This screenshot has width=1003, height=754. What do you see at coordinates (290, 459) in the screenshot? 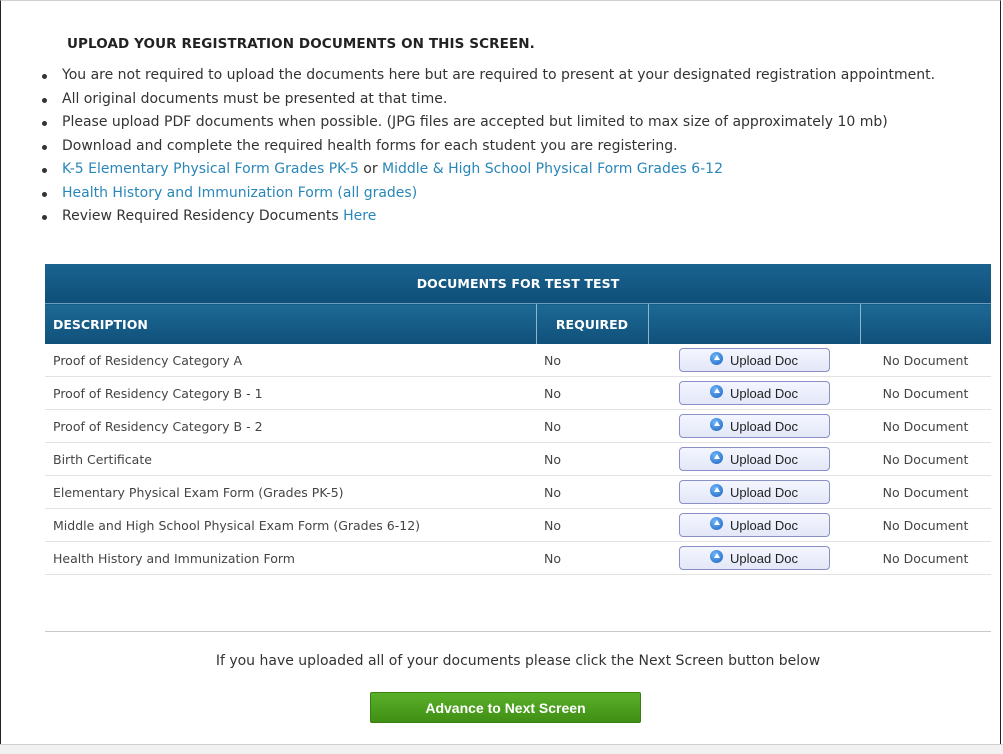
I see `row-description: Birth Certificate` at bounding box center [290, 459].